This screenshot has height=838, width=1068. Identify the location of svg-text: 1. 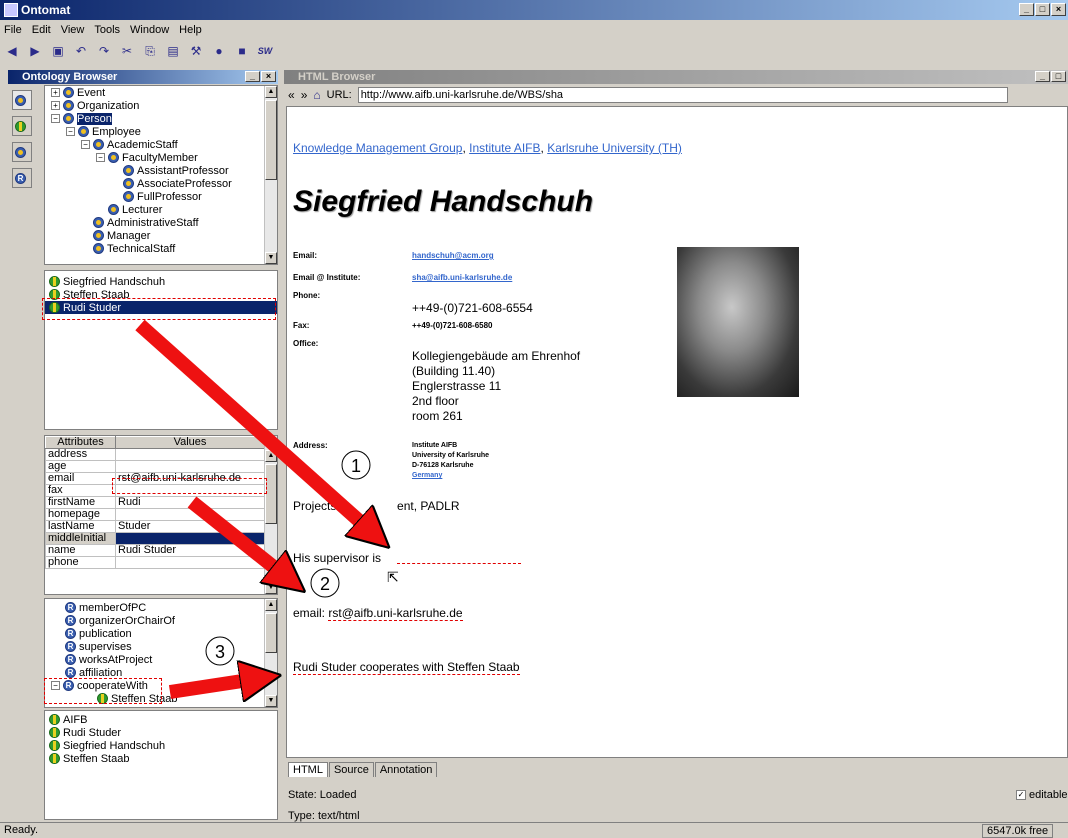
(356, 466).